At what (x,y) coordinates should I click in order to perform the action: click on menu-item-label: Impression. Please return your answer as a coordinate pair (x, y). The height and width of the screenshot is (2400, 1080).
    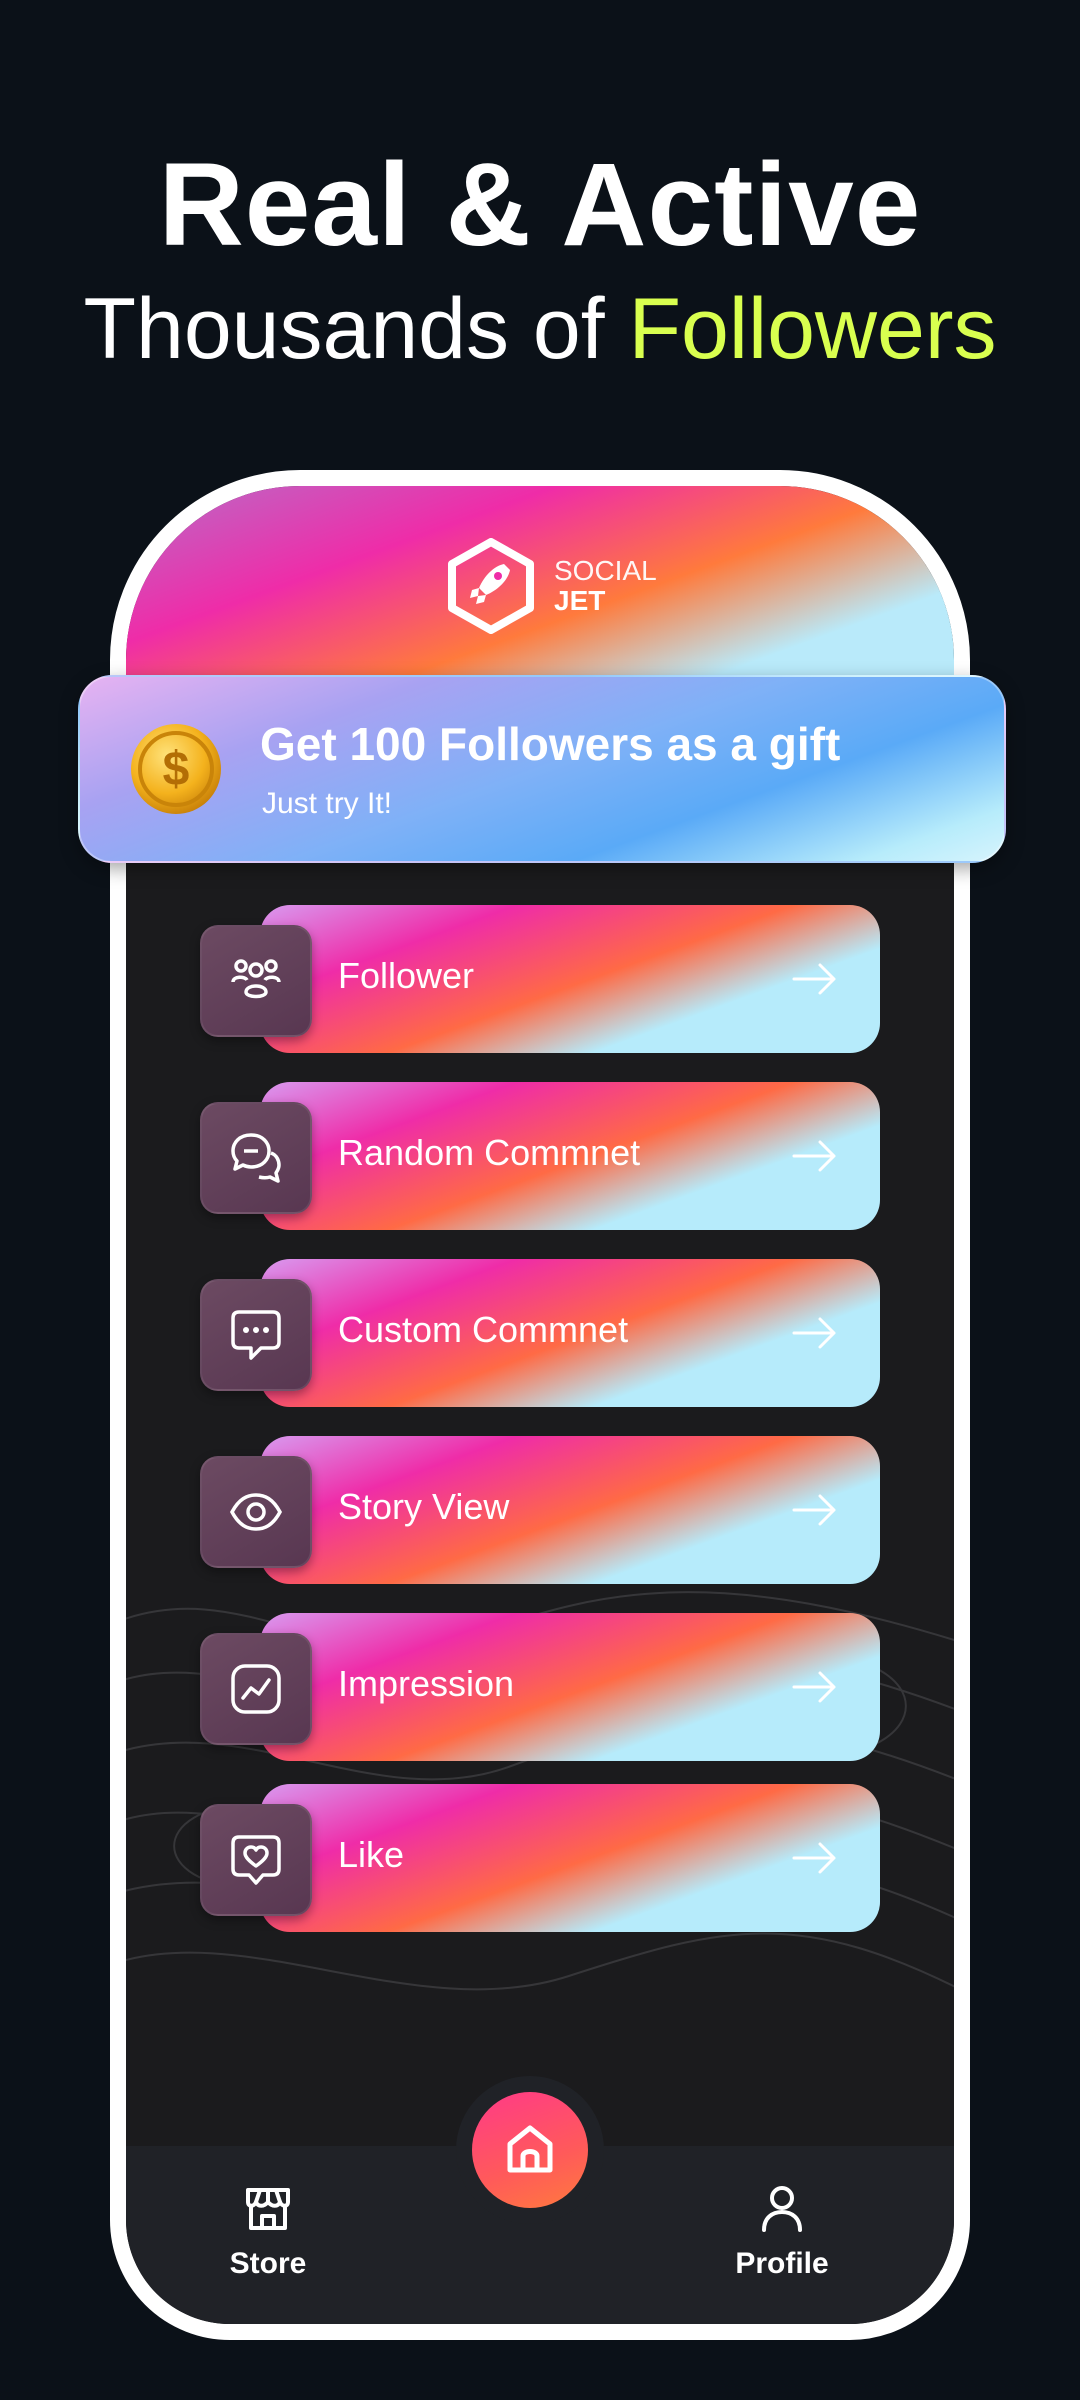
    Looking at the image, I should click on (426, 1683).